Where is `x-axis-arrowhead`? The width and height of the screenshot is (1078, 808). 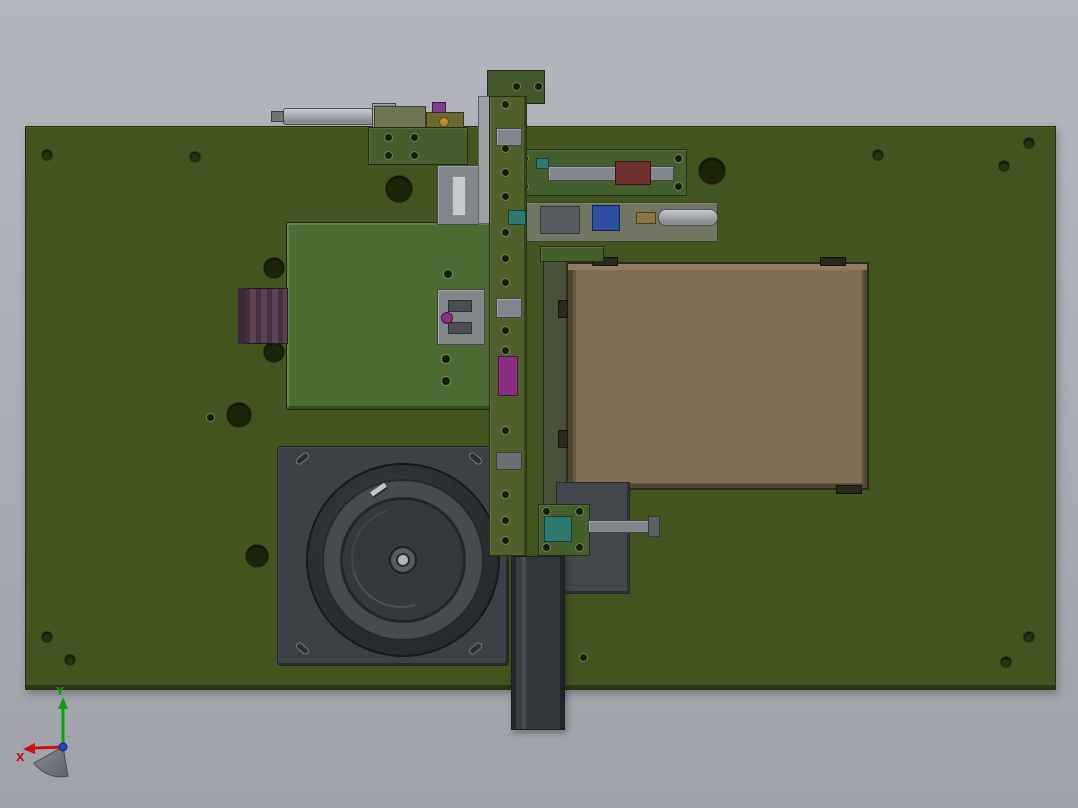 x-axis-arrowhead is located at coordinates (29, 748).